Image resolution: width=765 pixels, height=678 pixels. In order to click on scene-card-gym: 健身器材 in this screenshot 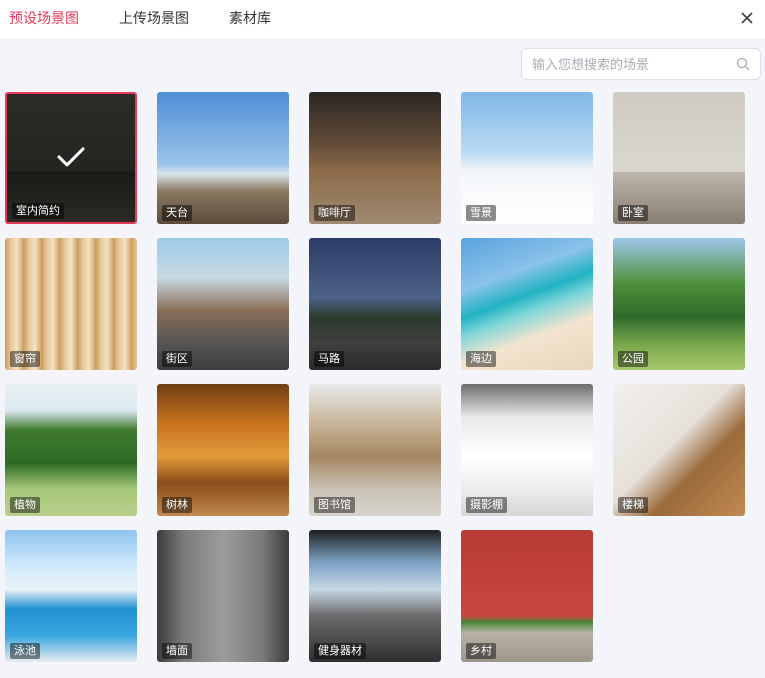, I will do `click(375, 596)`.